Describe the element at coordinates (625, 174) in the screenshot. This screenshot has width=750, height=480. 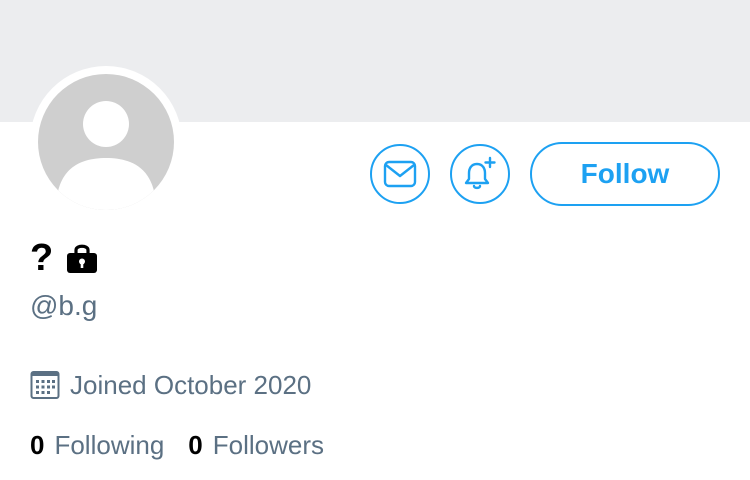
I see `follow-button: Follow` at that location.